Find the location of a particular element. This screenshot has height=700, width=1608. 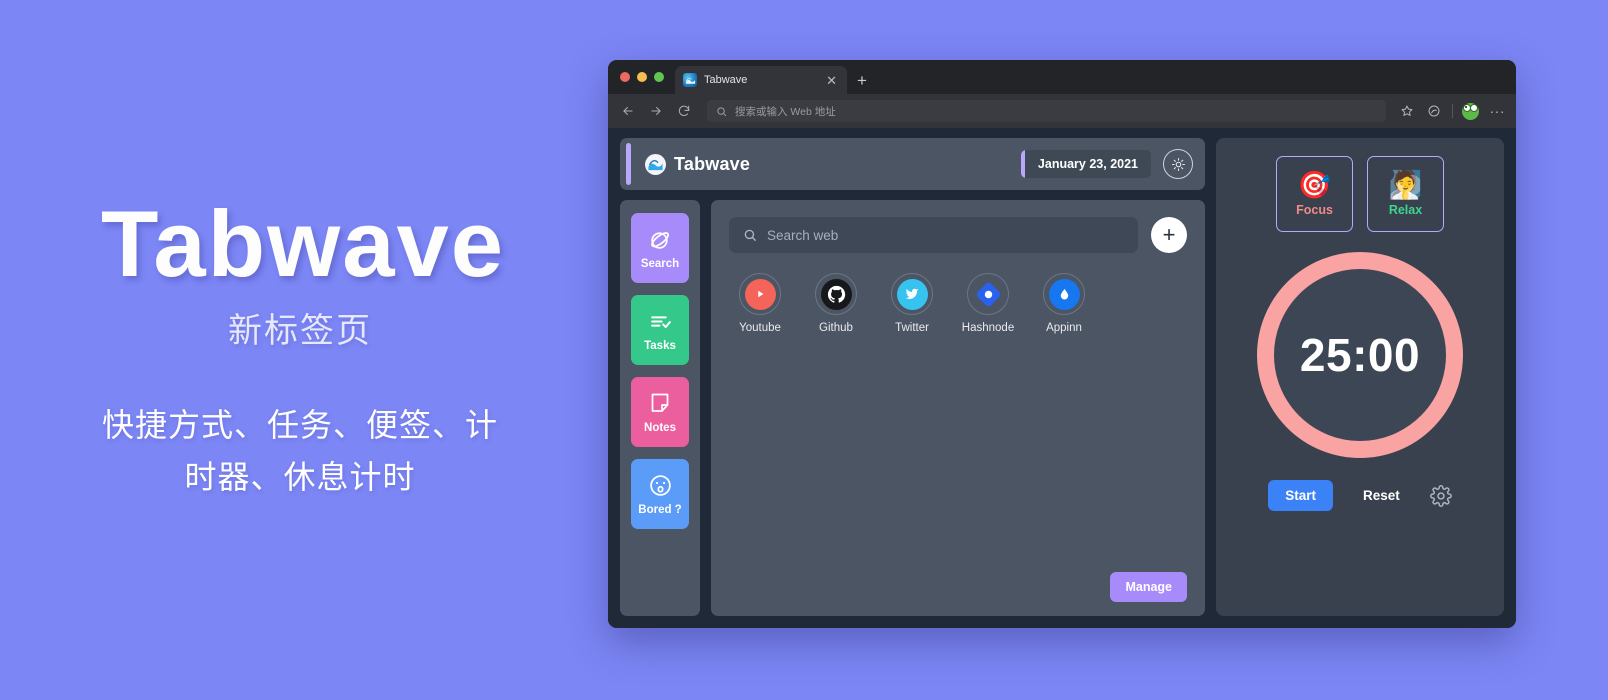

reload-arrow-icon is located at coordinates (684, 111).